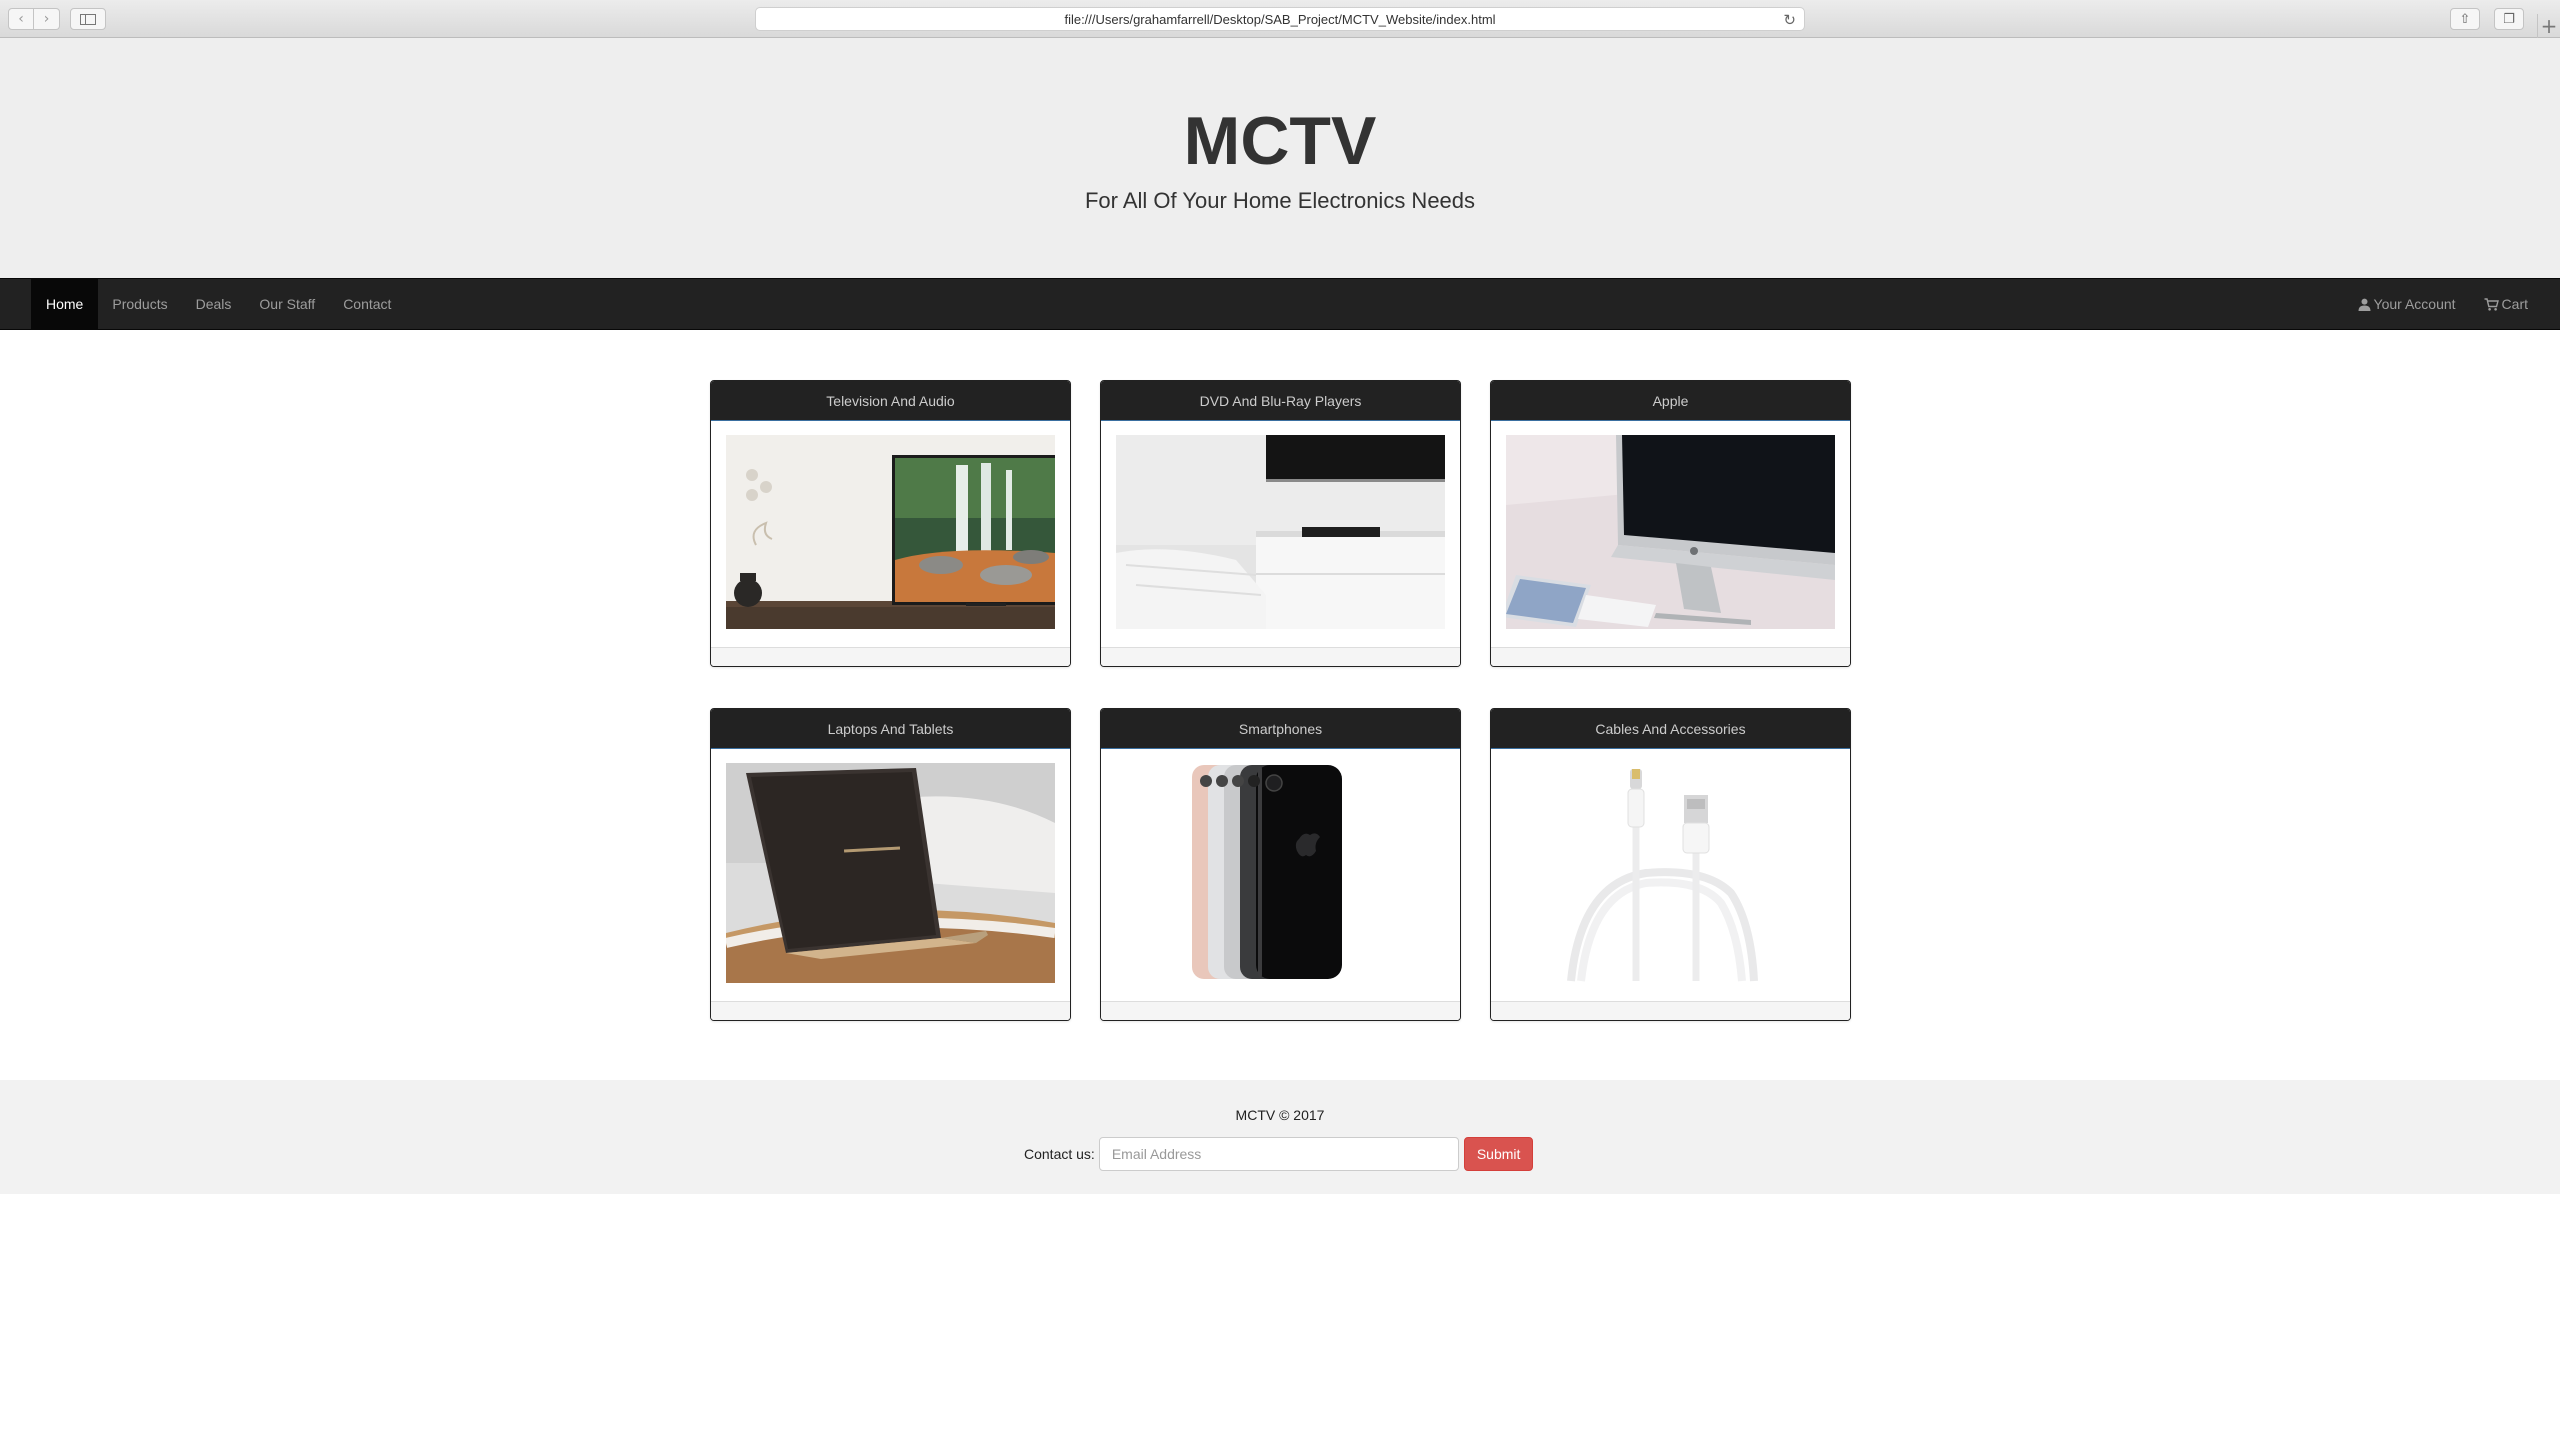 The height and width of the screenshot is (1440, 2560). What do you see at coordinates (1280, 1115) in the screenshot?
I see `copyright-text: MCTV © 2017` at bounding box center [1280, 1115].